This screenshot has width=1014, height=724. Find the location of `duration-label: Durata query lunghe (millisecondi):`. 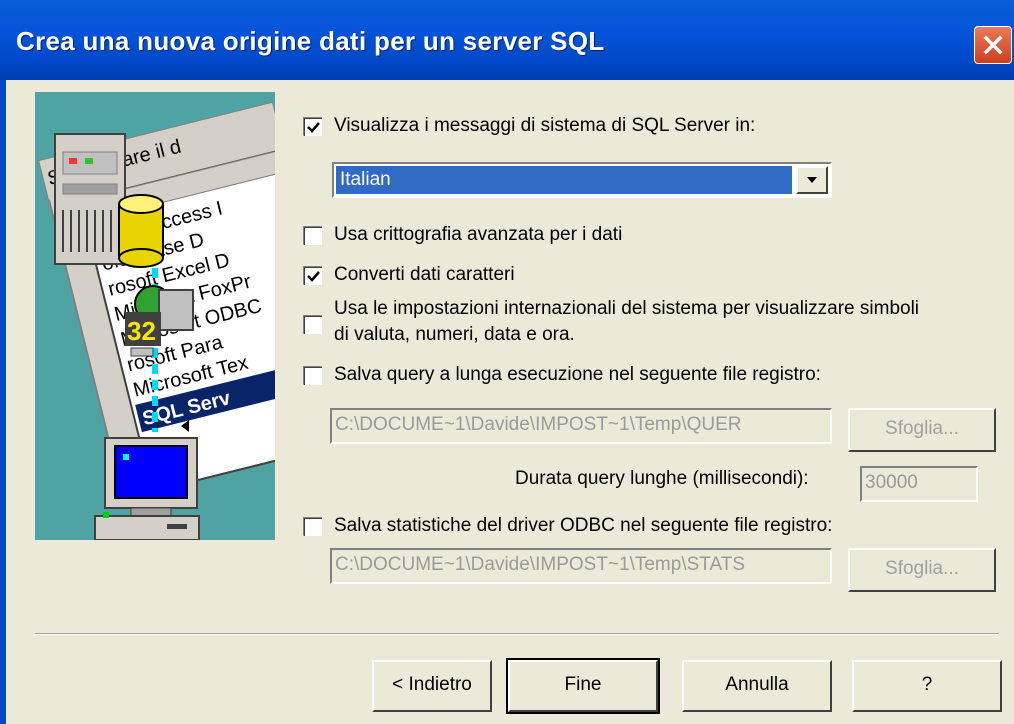

duration-label: Durata query lunghe (millisecondi): is located at coordinates (662, 478).